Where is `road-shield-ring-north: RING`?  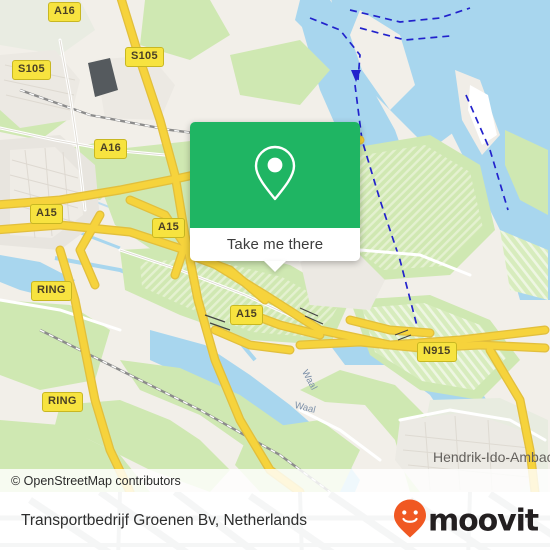
road-shield-ring-north: RING is located at coordinates (51, 291).